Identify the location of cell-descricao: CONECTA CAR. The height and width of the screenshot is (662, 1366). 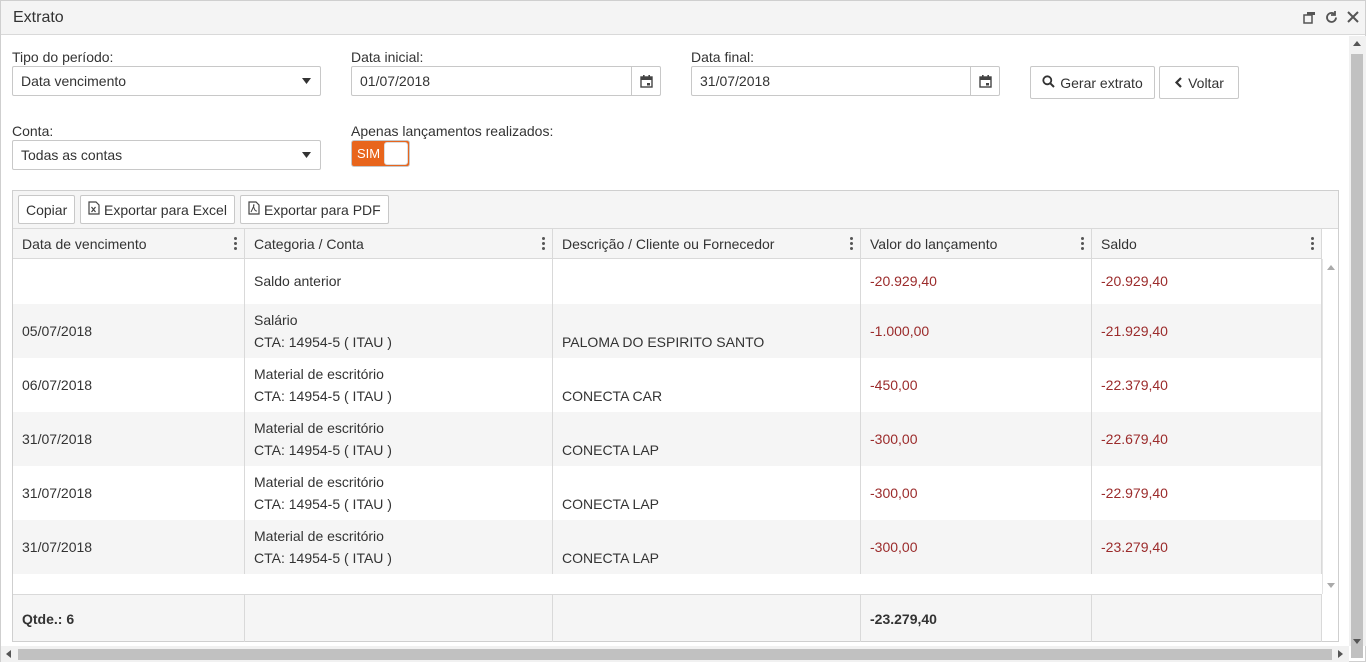
(707, 385).